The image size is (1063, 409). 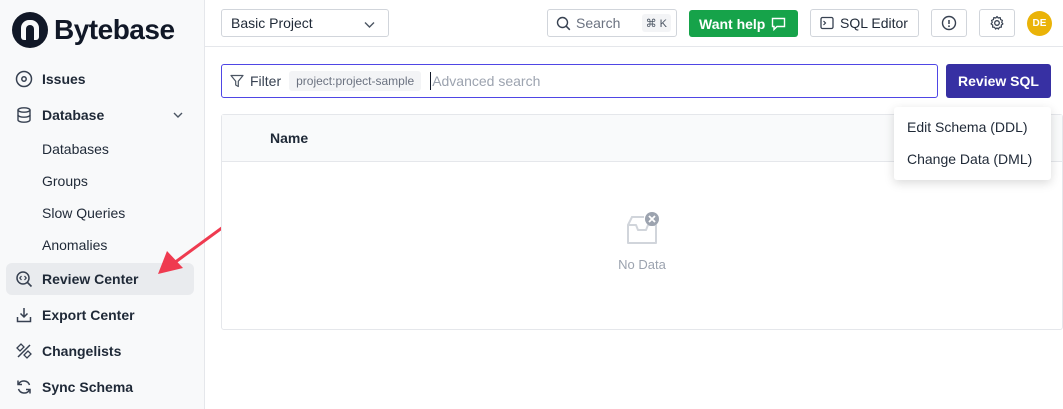 What do you see at coordinates (83, 213) in the screenshot?
I see `sidebar-subitem-slow-queries: Slow Queries` at bounding box center [83, 213].